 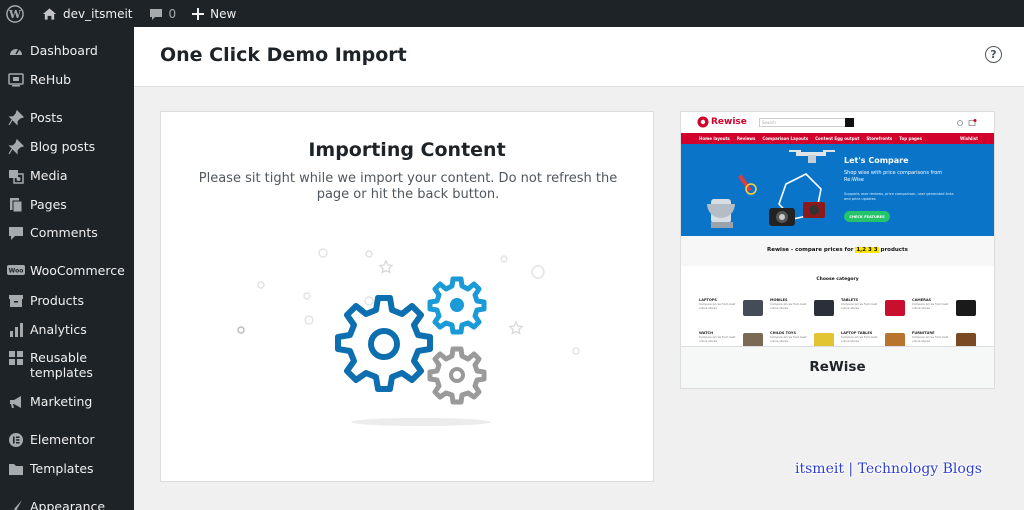 What do you see at coordinates (223, 13) in the screenshot?
I see `new-label: New` at bounding box center [223, 13].